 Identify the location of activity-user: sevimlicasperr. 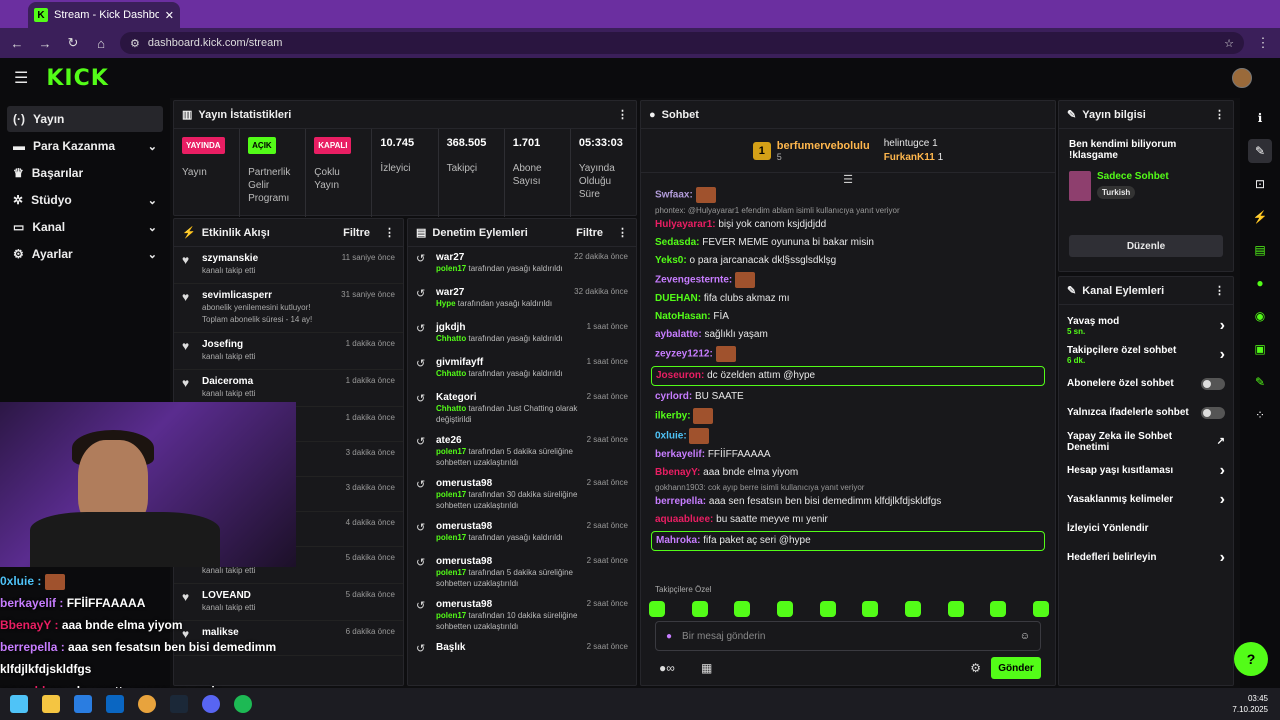
(267, 296).